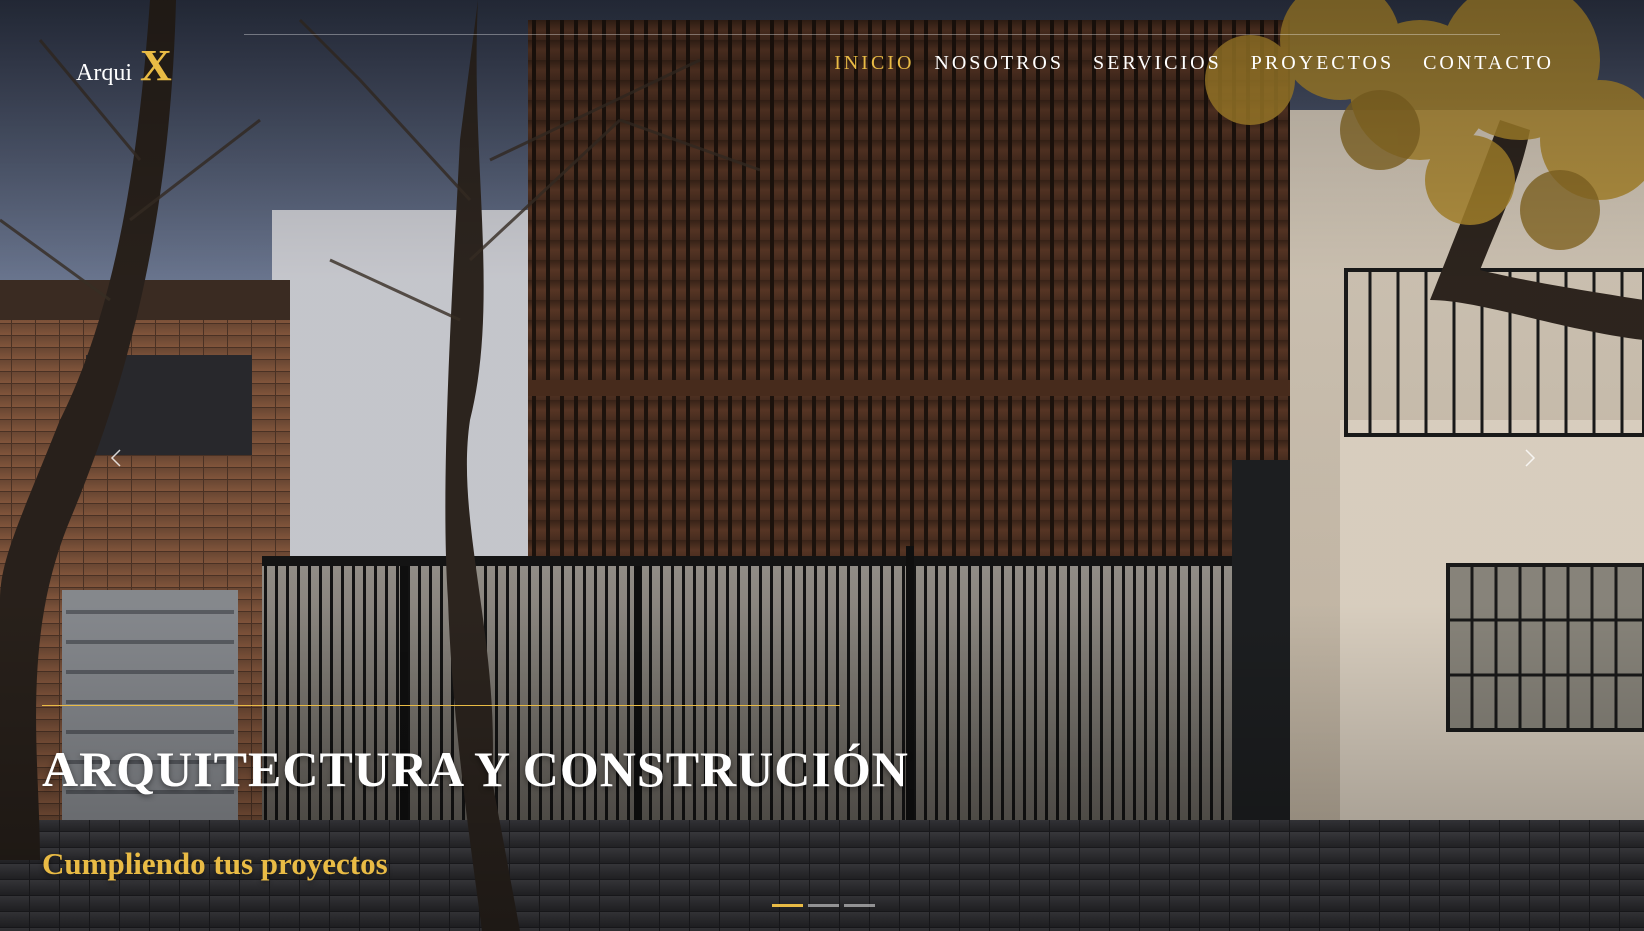 This screenshot has height=931, width=1644. Describe the element at coordinates (874, 63) in the screenshot. I see `nav-item-inicio: INICIO` at that location.